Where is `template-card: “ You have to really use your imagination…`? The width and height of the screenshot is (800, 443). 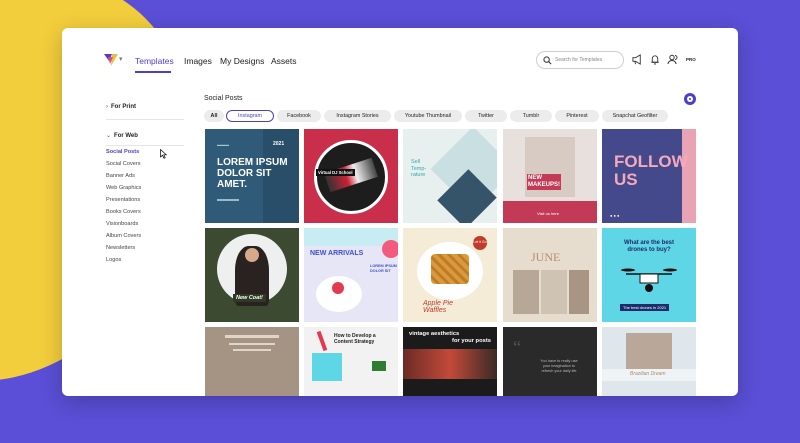
template-card: “ You have to really use your imagination… is located at coordinates (550, 361).